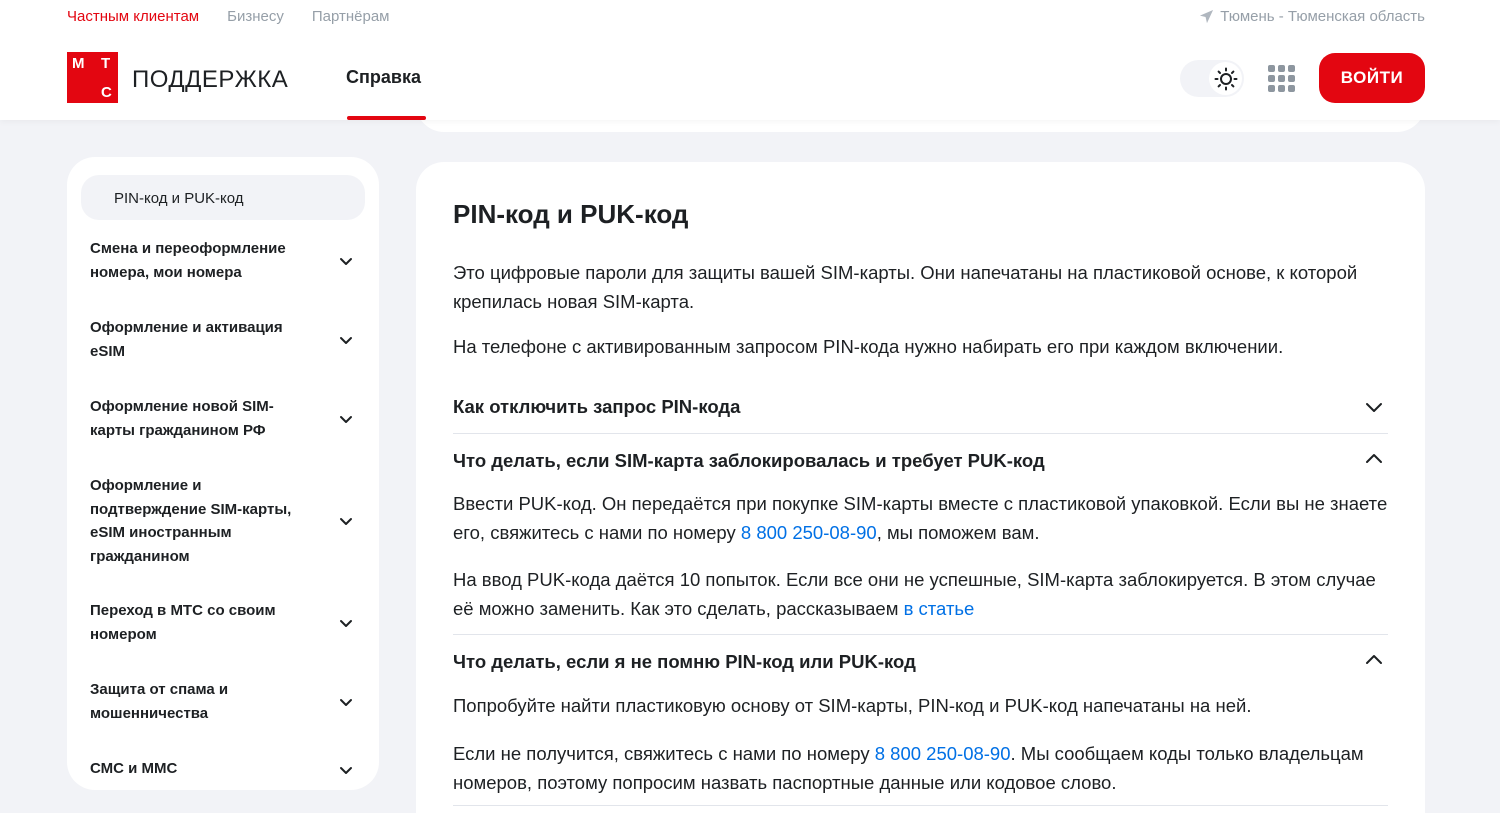 The height and width of the screenshot is (813, 1500). Describe the element at coordinates (939, 608) in the screenshot. I see `article-link: в статье` at that location.